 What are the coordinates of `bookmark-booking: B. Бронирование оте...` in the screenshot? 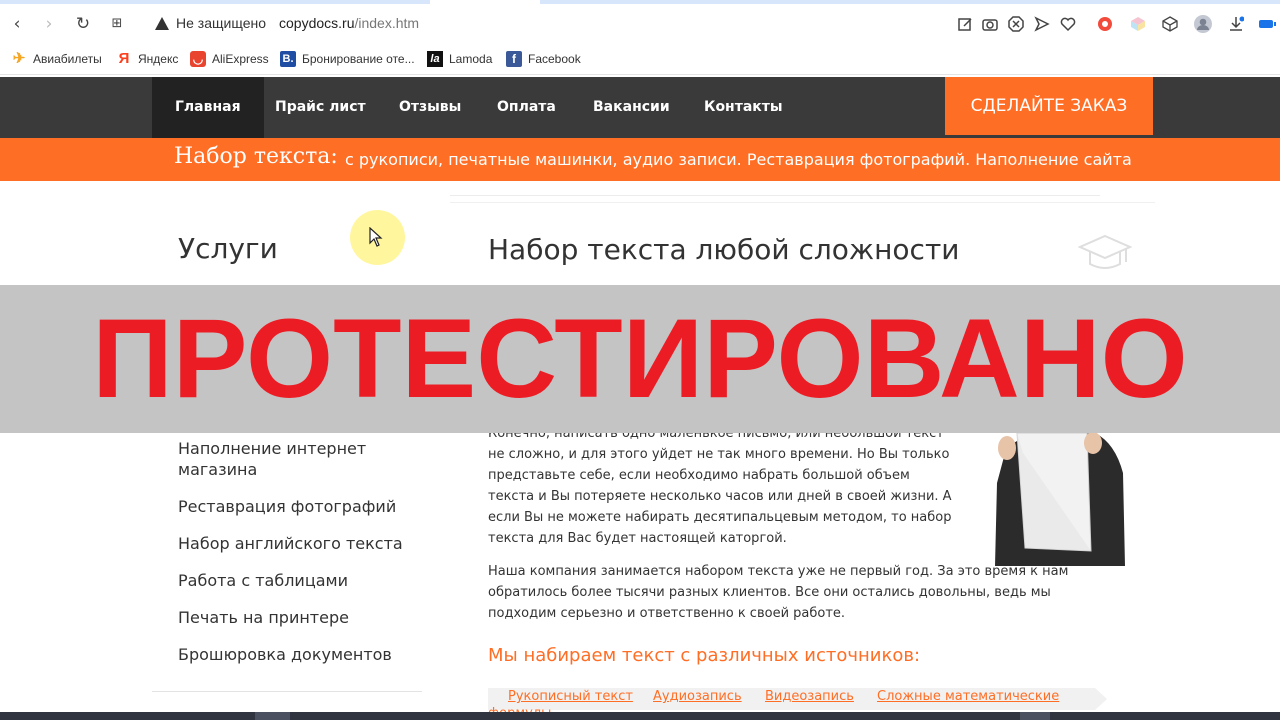 It's located at (347, 59).